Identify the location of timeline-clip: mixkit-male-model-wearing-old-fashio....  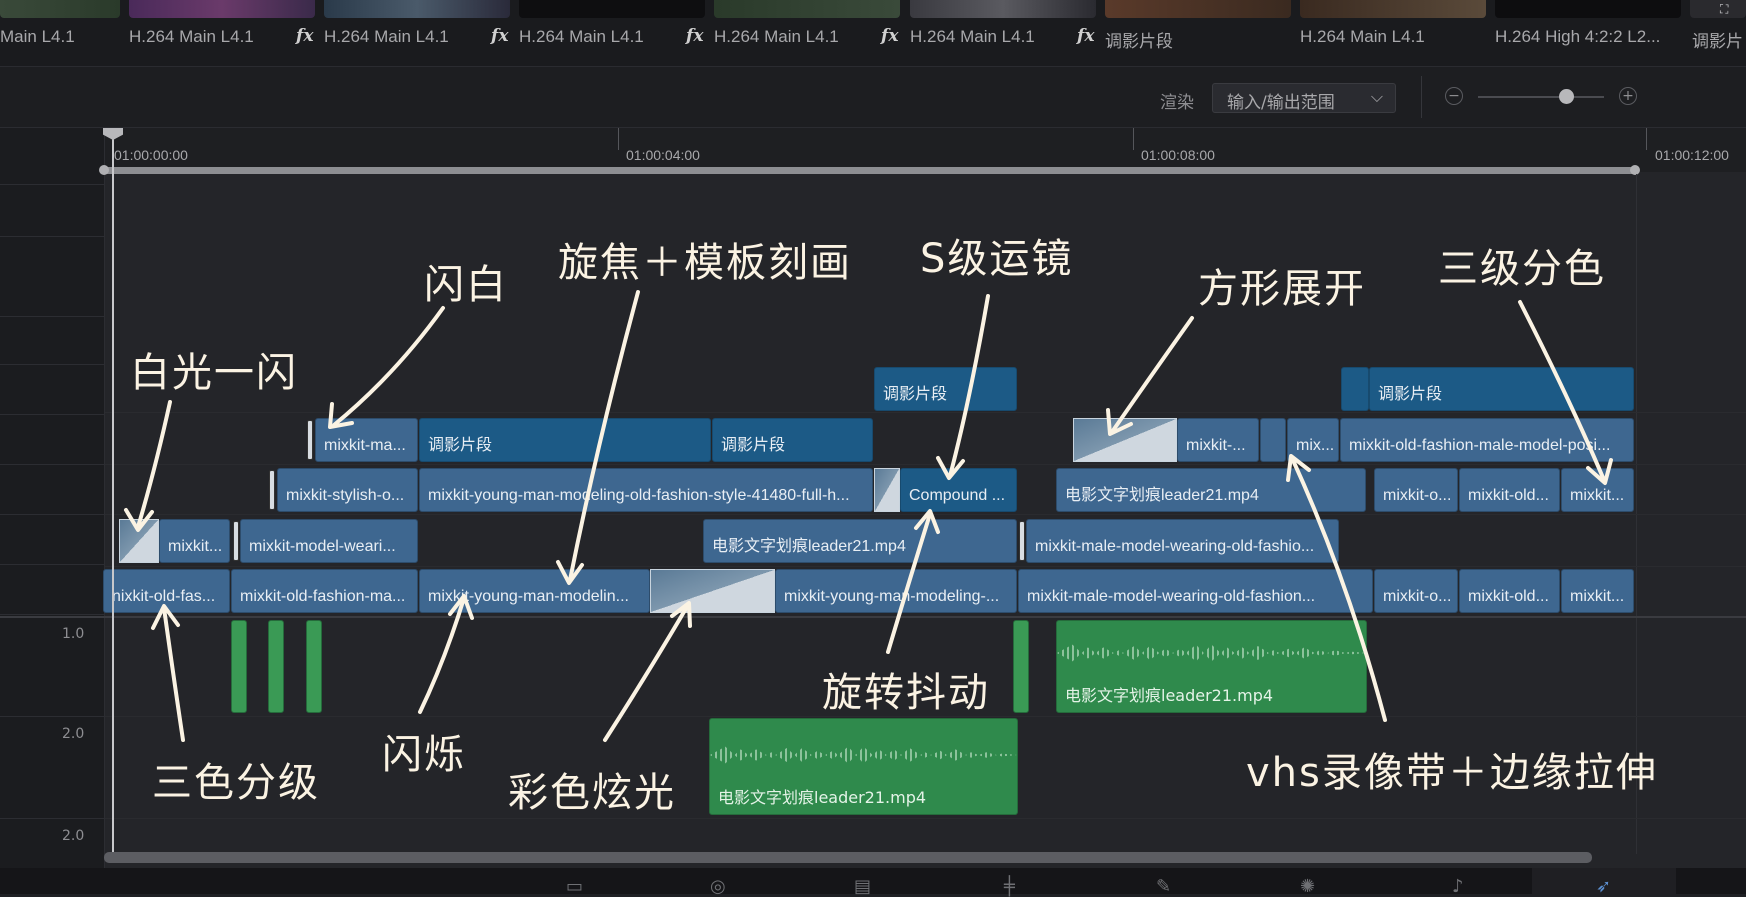
(1182, 541).